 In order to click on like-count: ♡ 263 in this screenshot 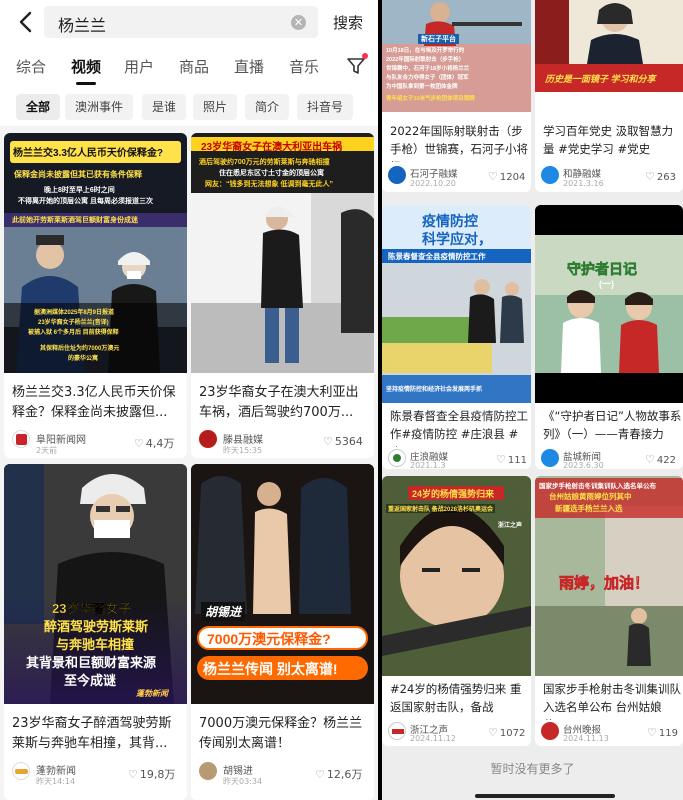, I will do `click(660, 176)`.